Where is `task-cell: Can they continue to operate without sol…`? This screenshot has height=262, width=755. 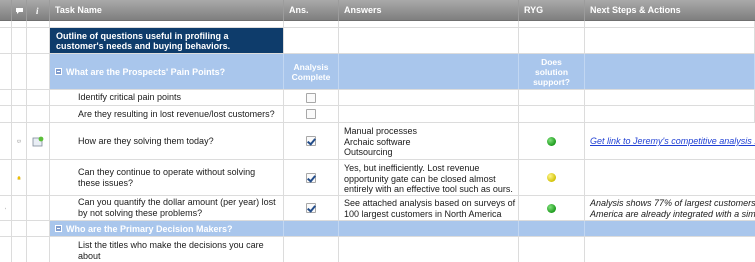 task-cell: Can they continue to operate without sol… is located at coordinates (167, 177).